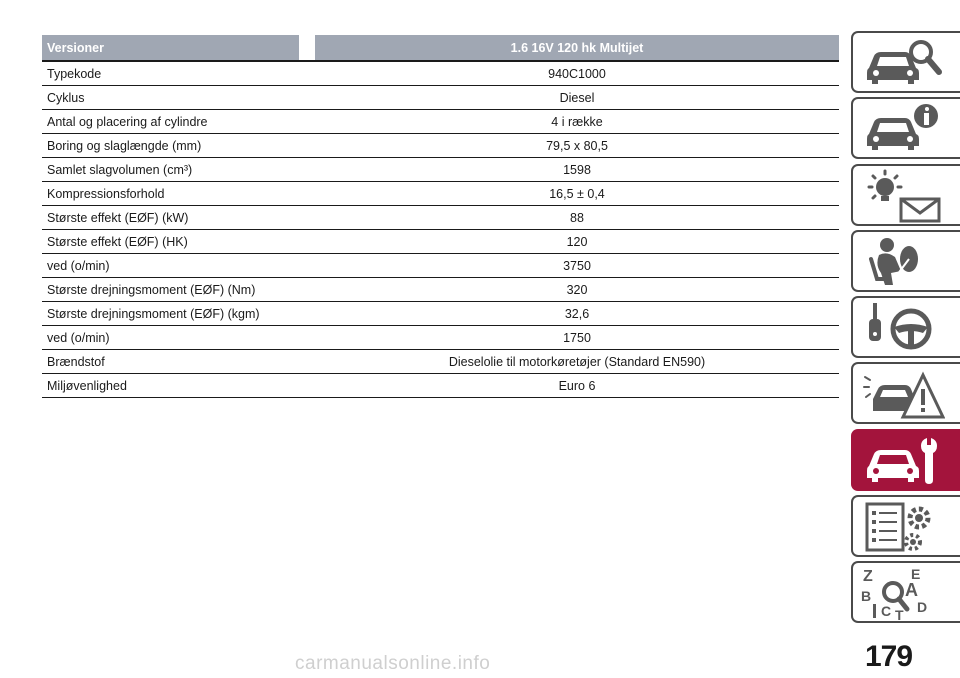 The image size is (960, 678). Describe the element at coordinates (577, 73) in the screenshot. I see `row-value: 940C1000` at that location.